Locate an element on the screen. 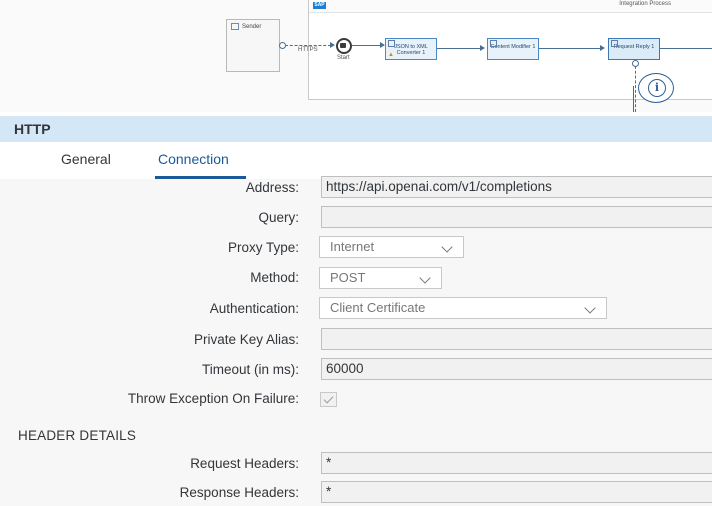 The height and width of the screenshot is (506, 712). address-label: Address: is located at coordinates (272, 187).